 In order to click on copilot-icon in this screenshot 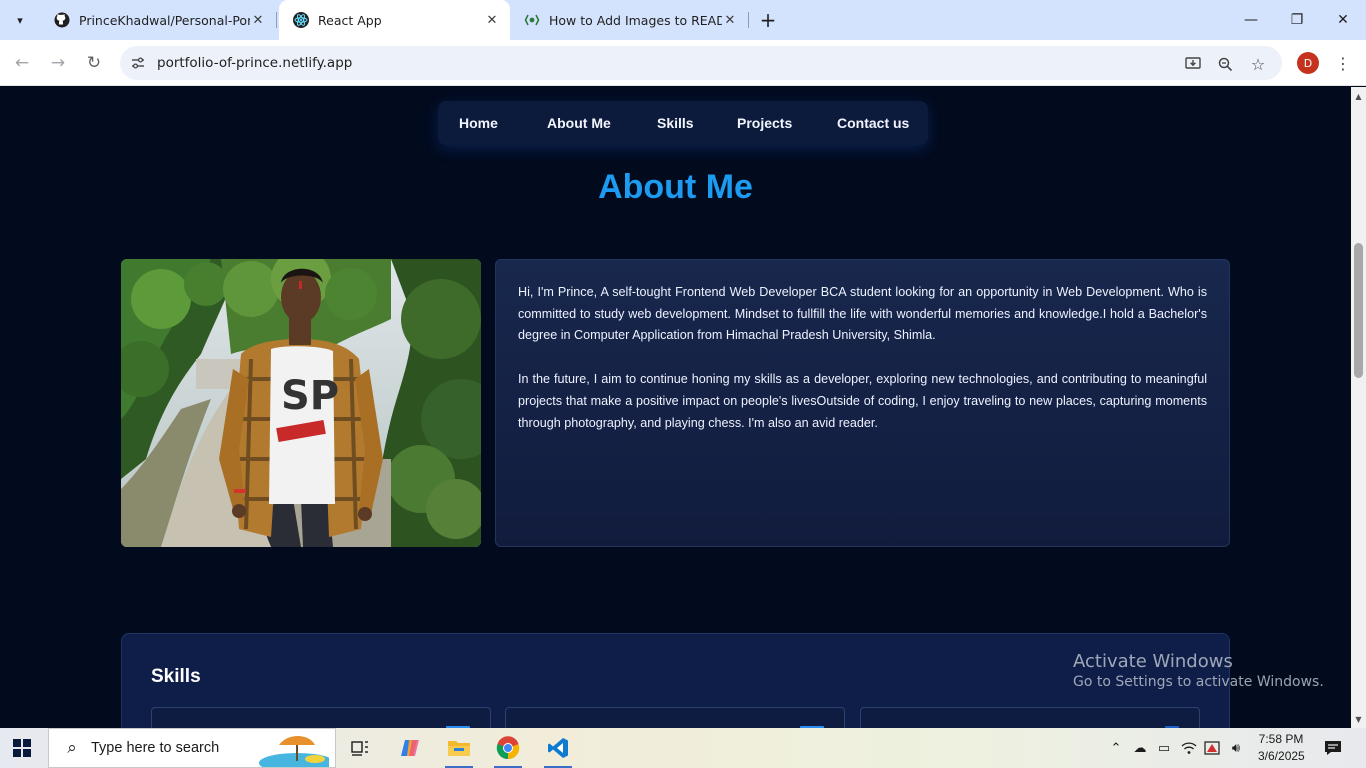, I will do `click(410, 748)`.